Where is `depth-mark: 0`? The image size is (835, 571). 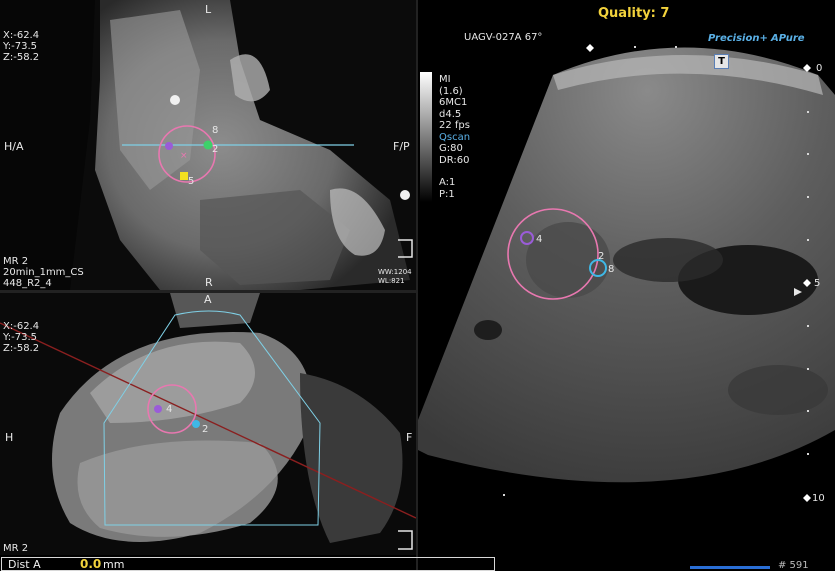
depth-mark: 0 is located at coordinates (819, 68).